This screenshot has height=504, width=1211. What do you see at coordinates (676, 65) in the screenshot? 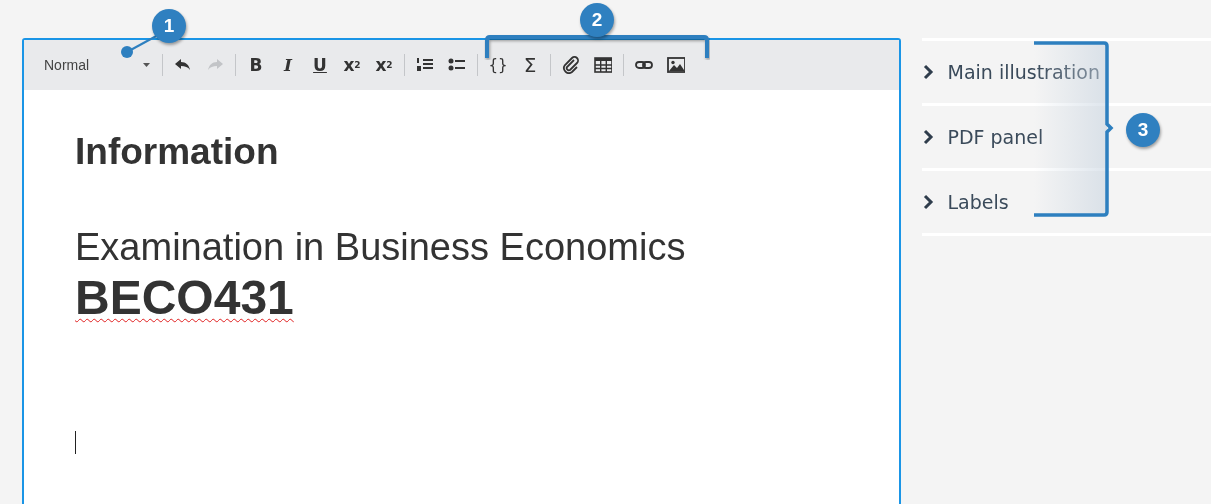
I see `image-icon` at bounding box center [676, 65].